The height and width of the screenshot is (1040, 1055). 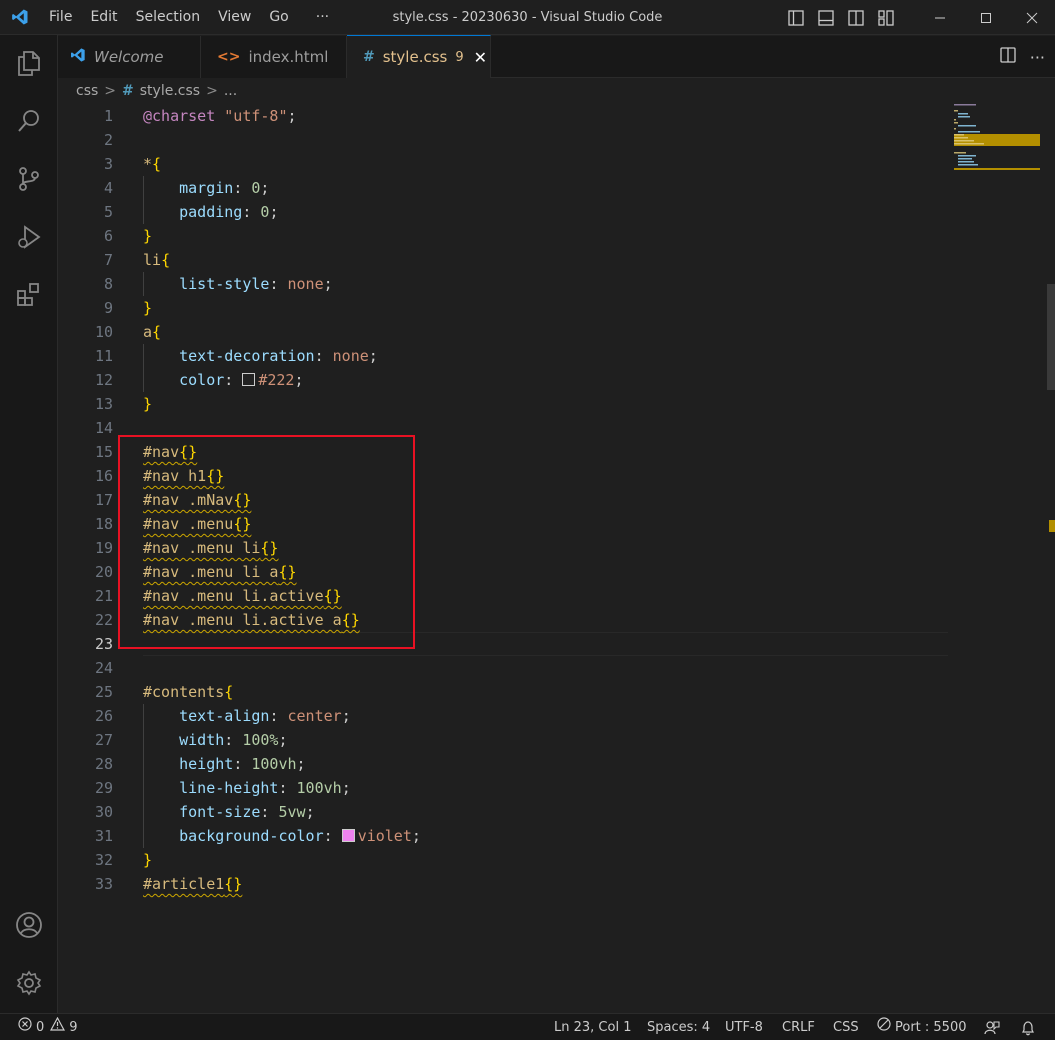 What do you see at coordinates (276, 380) in the screenshot?
I see `code-token: #222` at bounding box center [276, 380].